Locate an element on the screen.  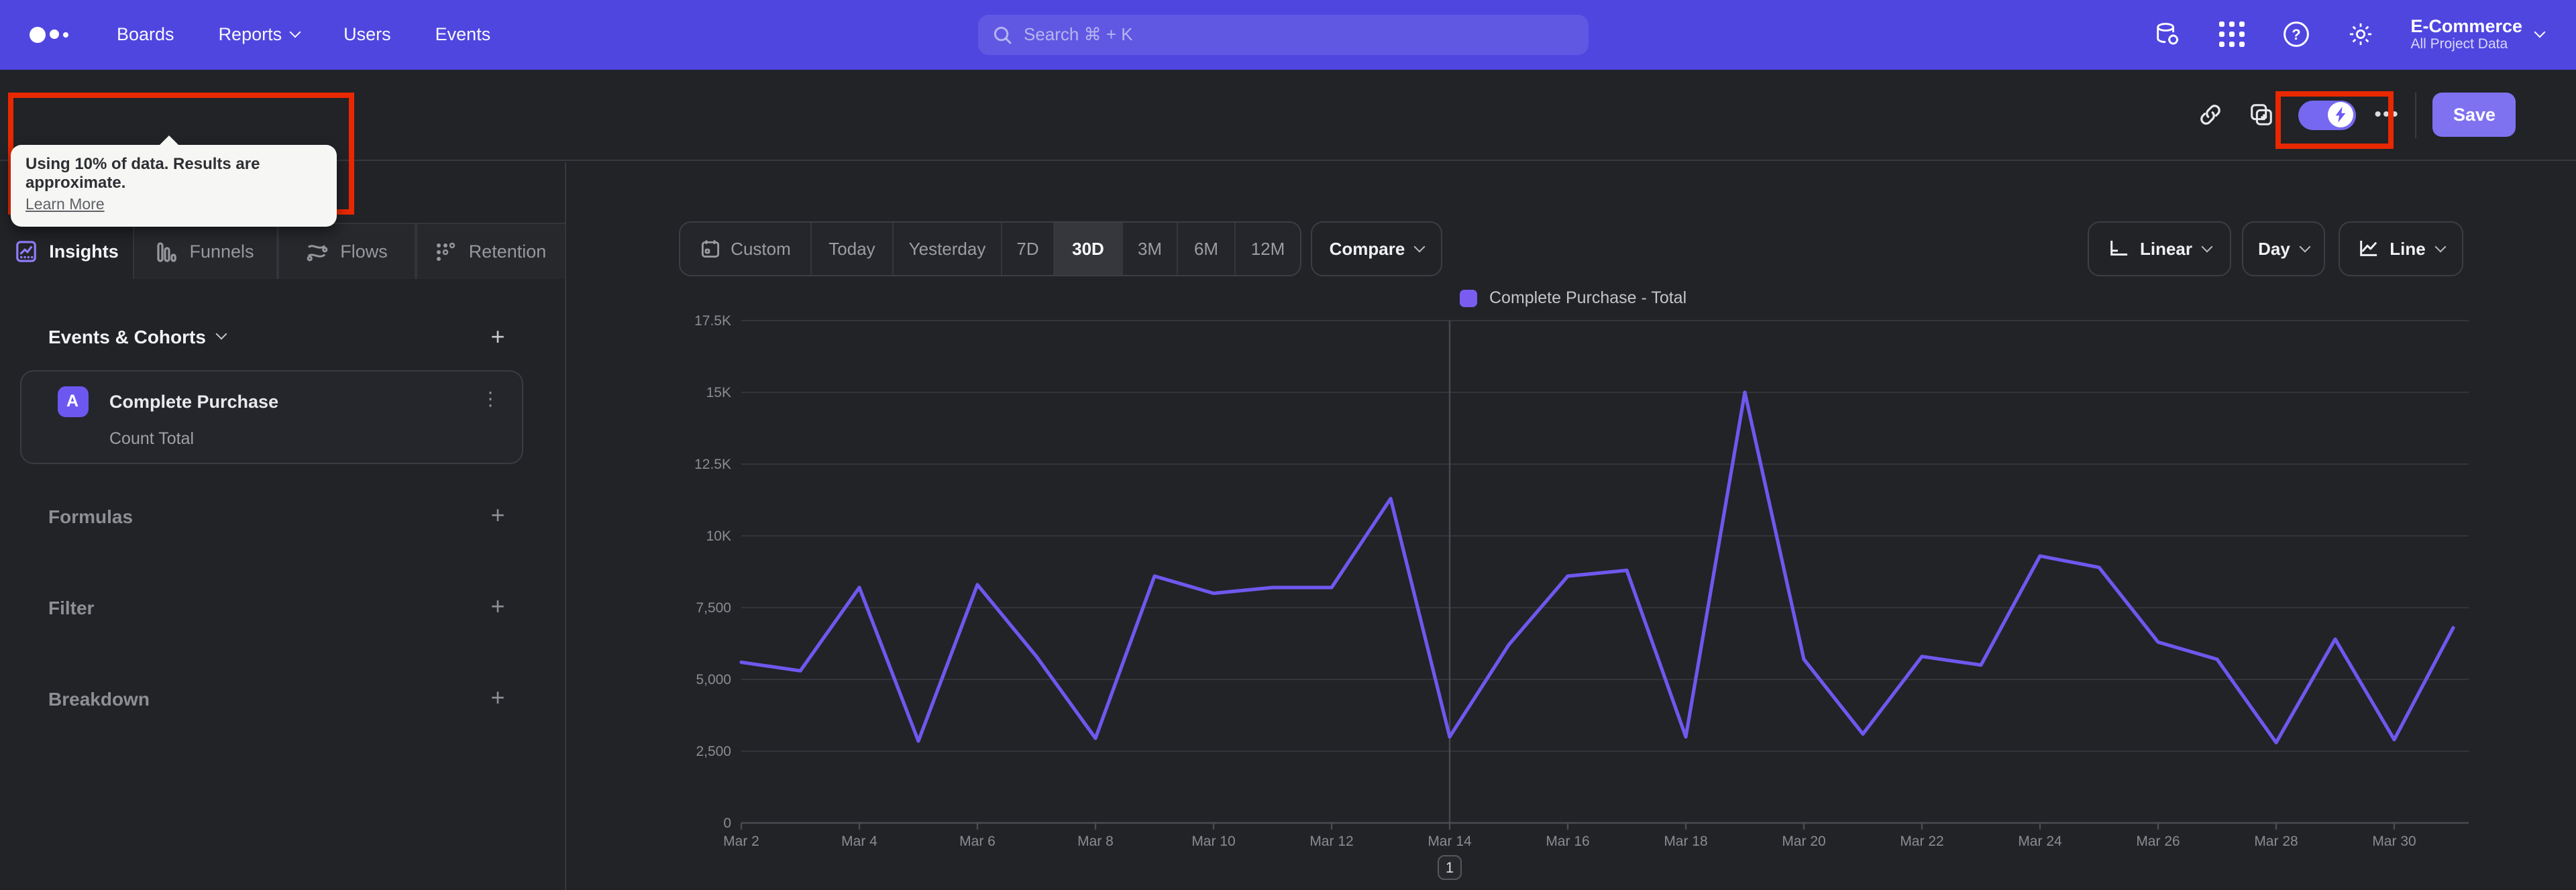
svg-text: Mar 2 is located at coordinates (741, 841).